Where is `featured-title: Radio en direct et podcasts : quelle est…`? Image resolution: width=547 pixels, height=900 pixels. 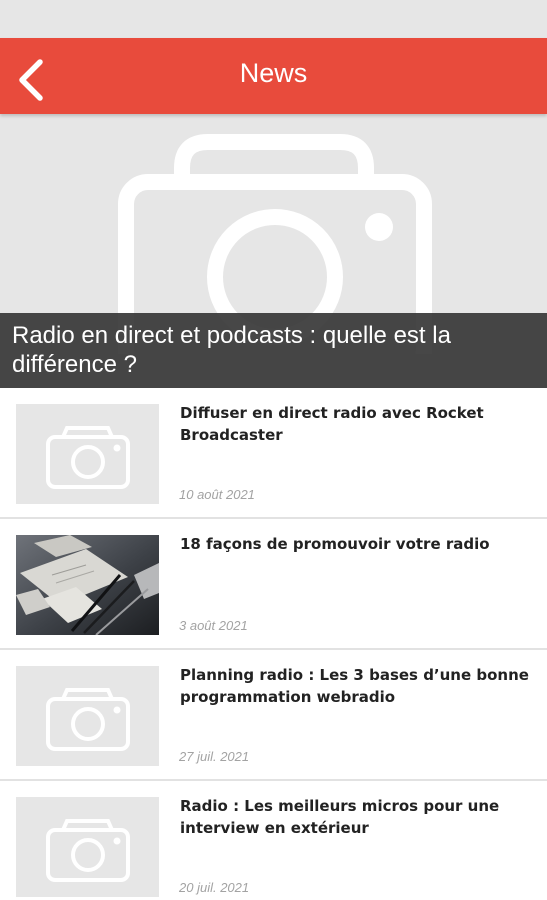
featured-title: Radio en direct et podcasts : quelle est… is located at coordinates (231, 350).